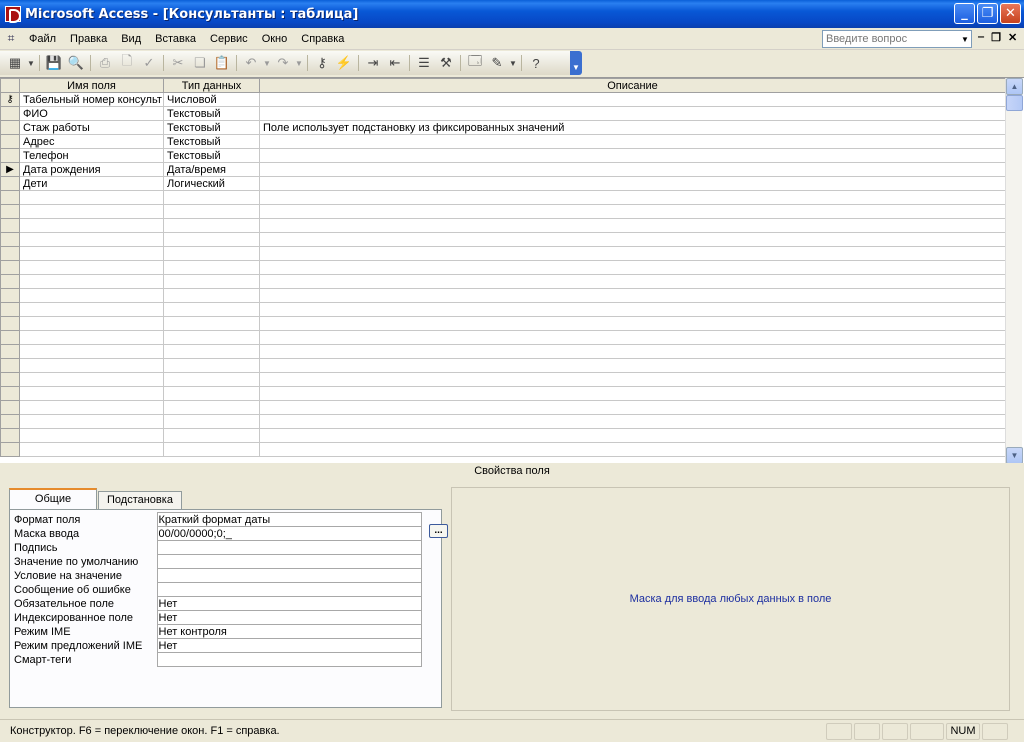 This screenshot has width=1024, height=742. What do you see at coordinates (91, 183) in the screenshot?
I see `field-name-cell: Дети` at bounding box center [91, 183].